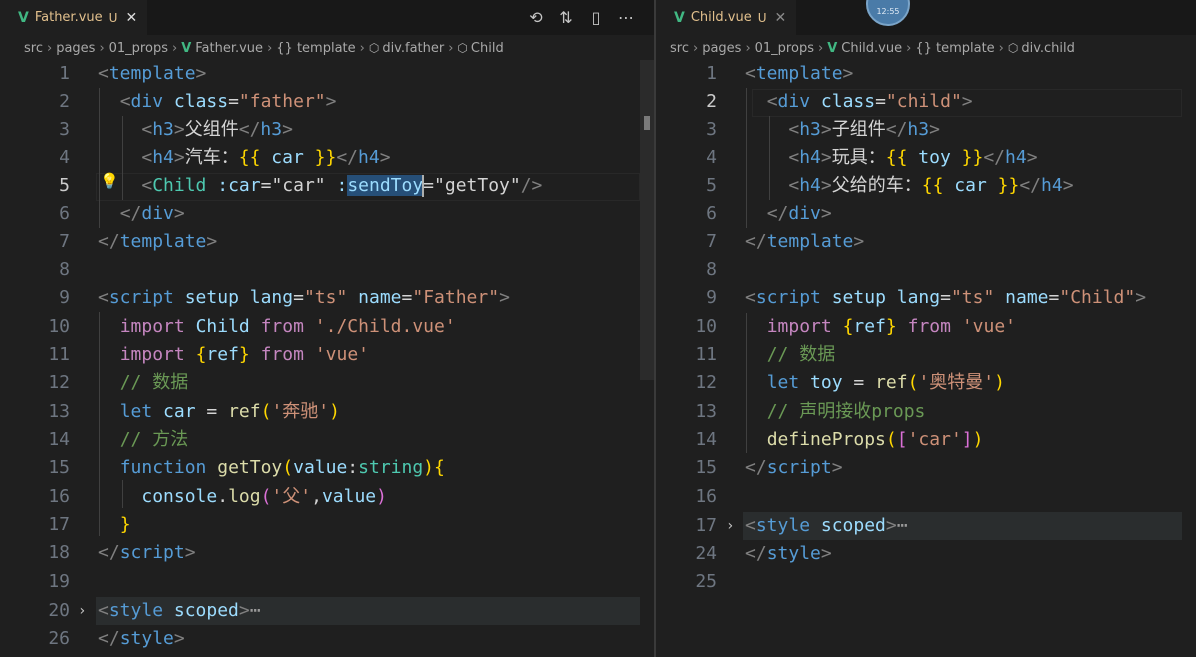  What do you see at coordinates (596, 17) in the screenshot?
I see `split-editor-icon: ▯` at bounding box center [596, 17].